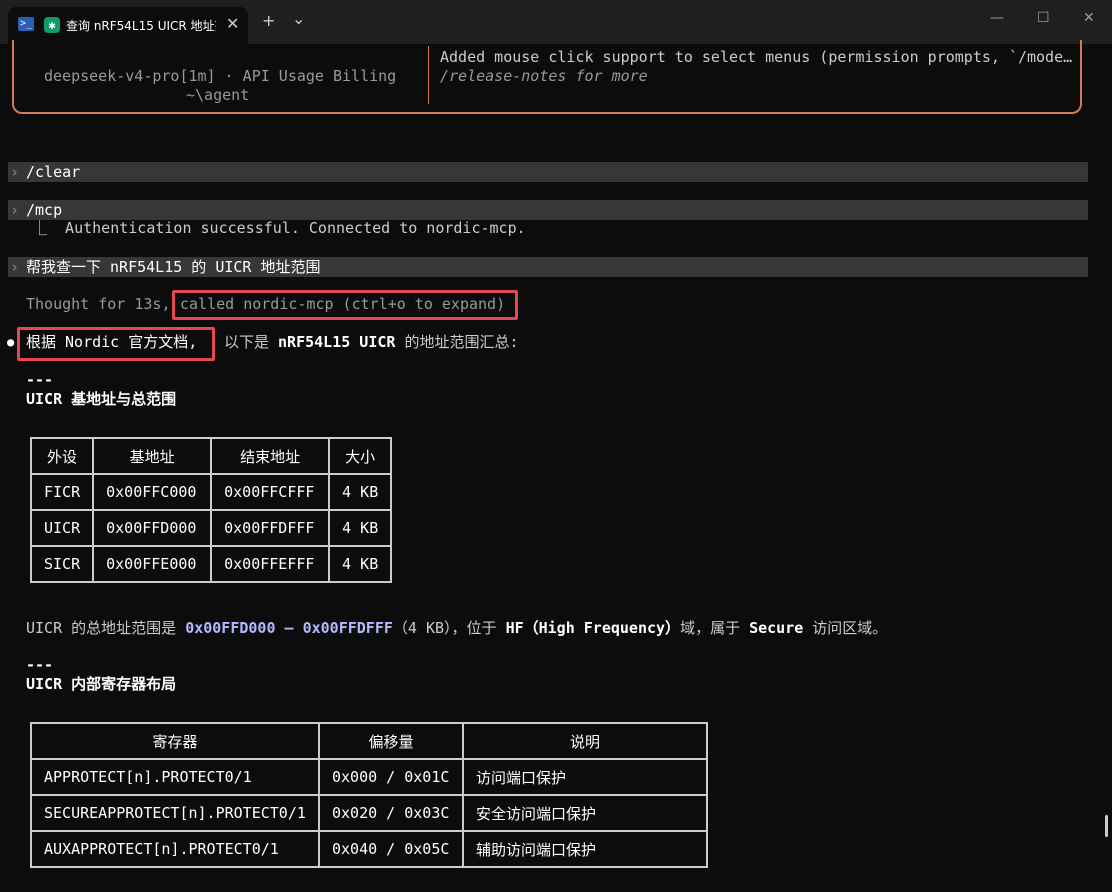 Image resolution: width=1112 pixels, height=892 pixels. Describe the element at coordinates (585, 849) in the screenshot. I see `table-cell: 辅助访问端口保护` at that location.